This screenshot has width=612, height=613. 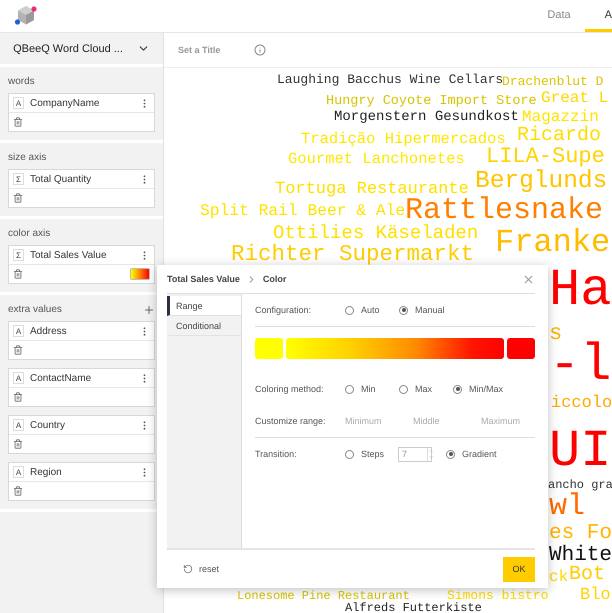 What do you see at coordinates (364, 454) in the screenshot?
I see `radio-option: Steps` at bounding box center [364, 454].